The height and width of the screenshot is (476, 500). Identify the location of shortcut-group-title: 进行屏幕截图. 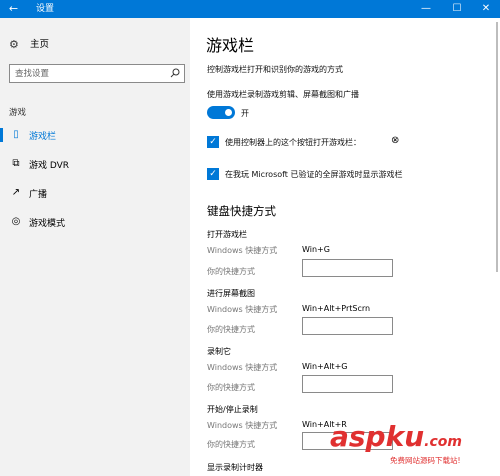
(231, 293).